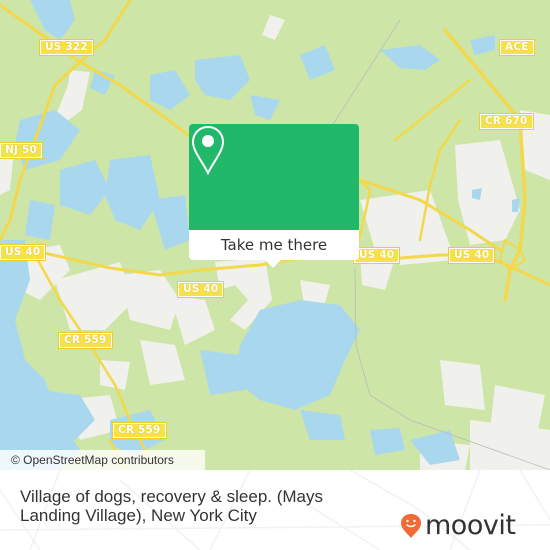 This screenshot has height=550, width=550. Describe the element at coordinates (274, 245) in the screenshot. I see `take-me-there-button: Take me there` at that location.